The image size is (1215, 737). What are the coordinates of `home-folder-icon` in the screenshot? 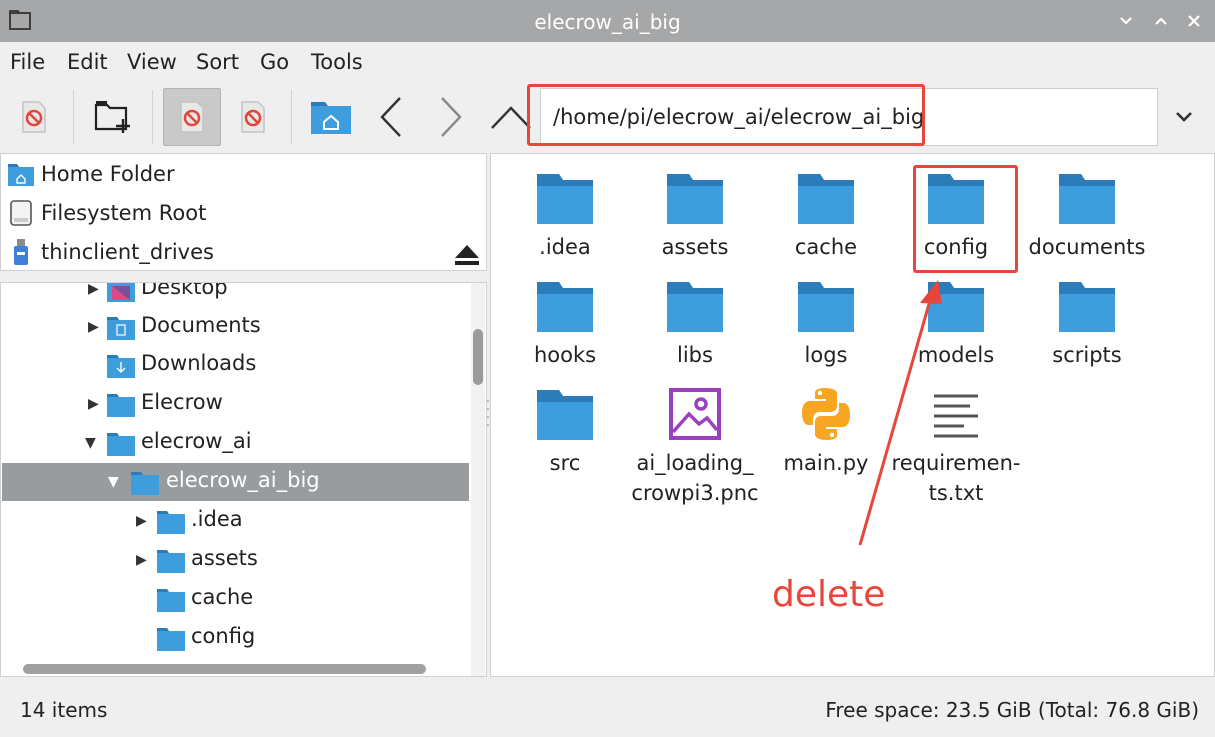 It's located at (21, 174).